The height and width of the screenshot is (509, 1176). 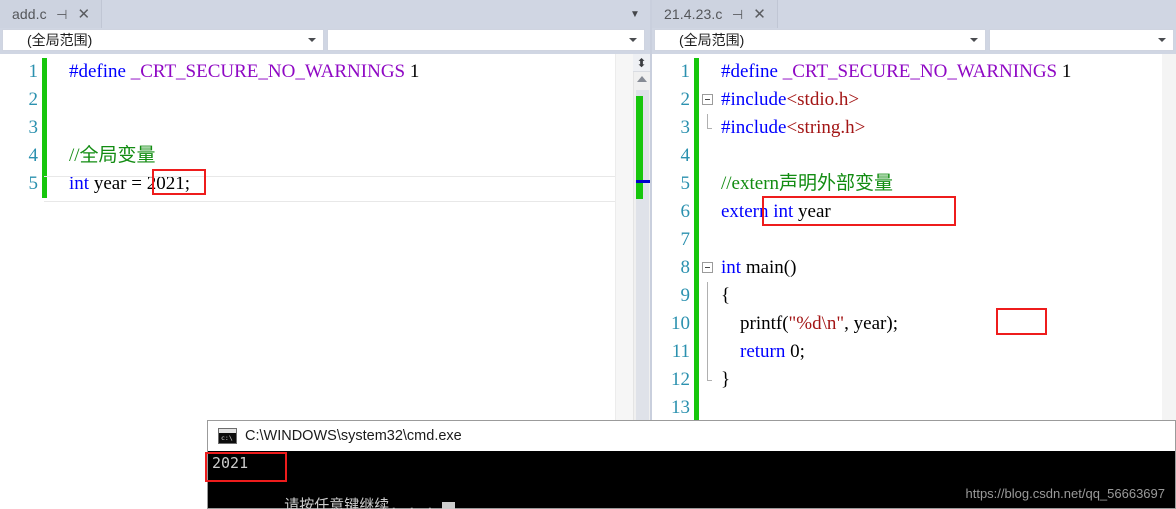 I want to click on code-text: extern int year, so click(x=776, y=211).